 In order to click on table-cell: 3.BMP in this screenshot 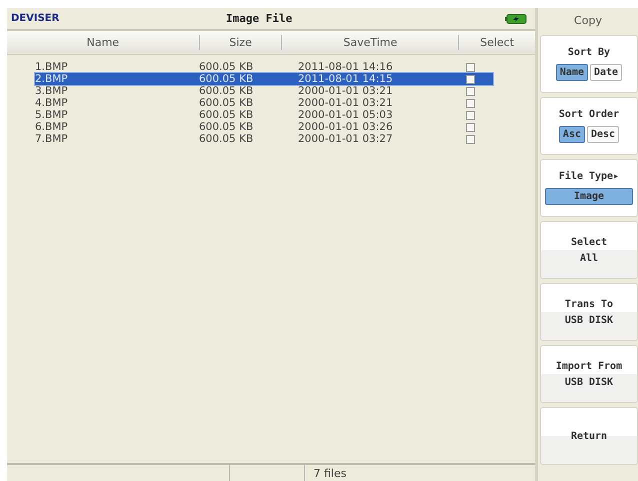, I will do `click(51, 91)`.